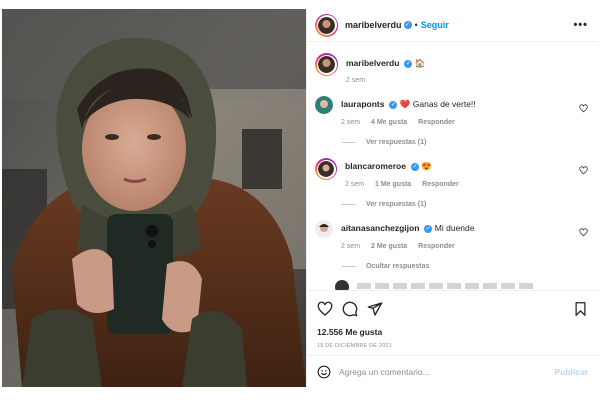  Describe the element at coordinates (380, 228) in the screenshot. I see `comment-username: aitanasanchezgijon` at that location.